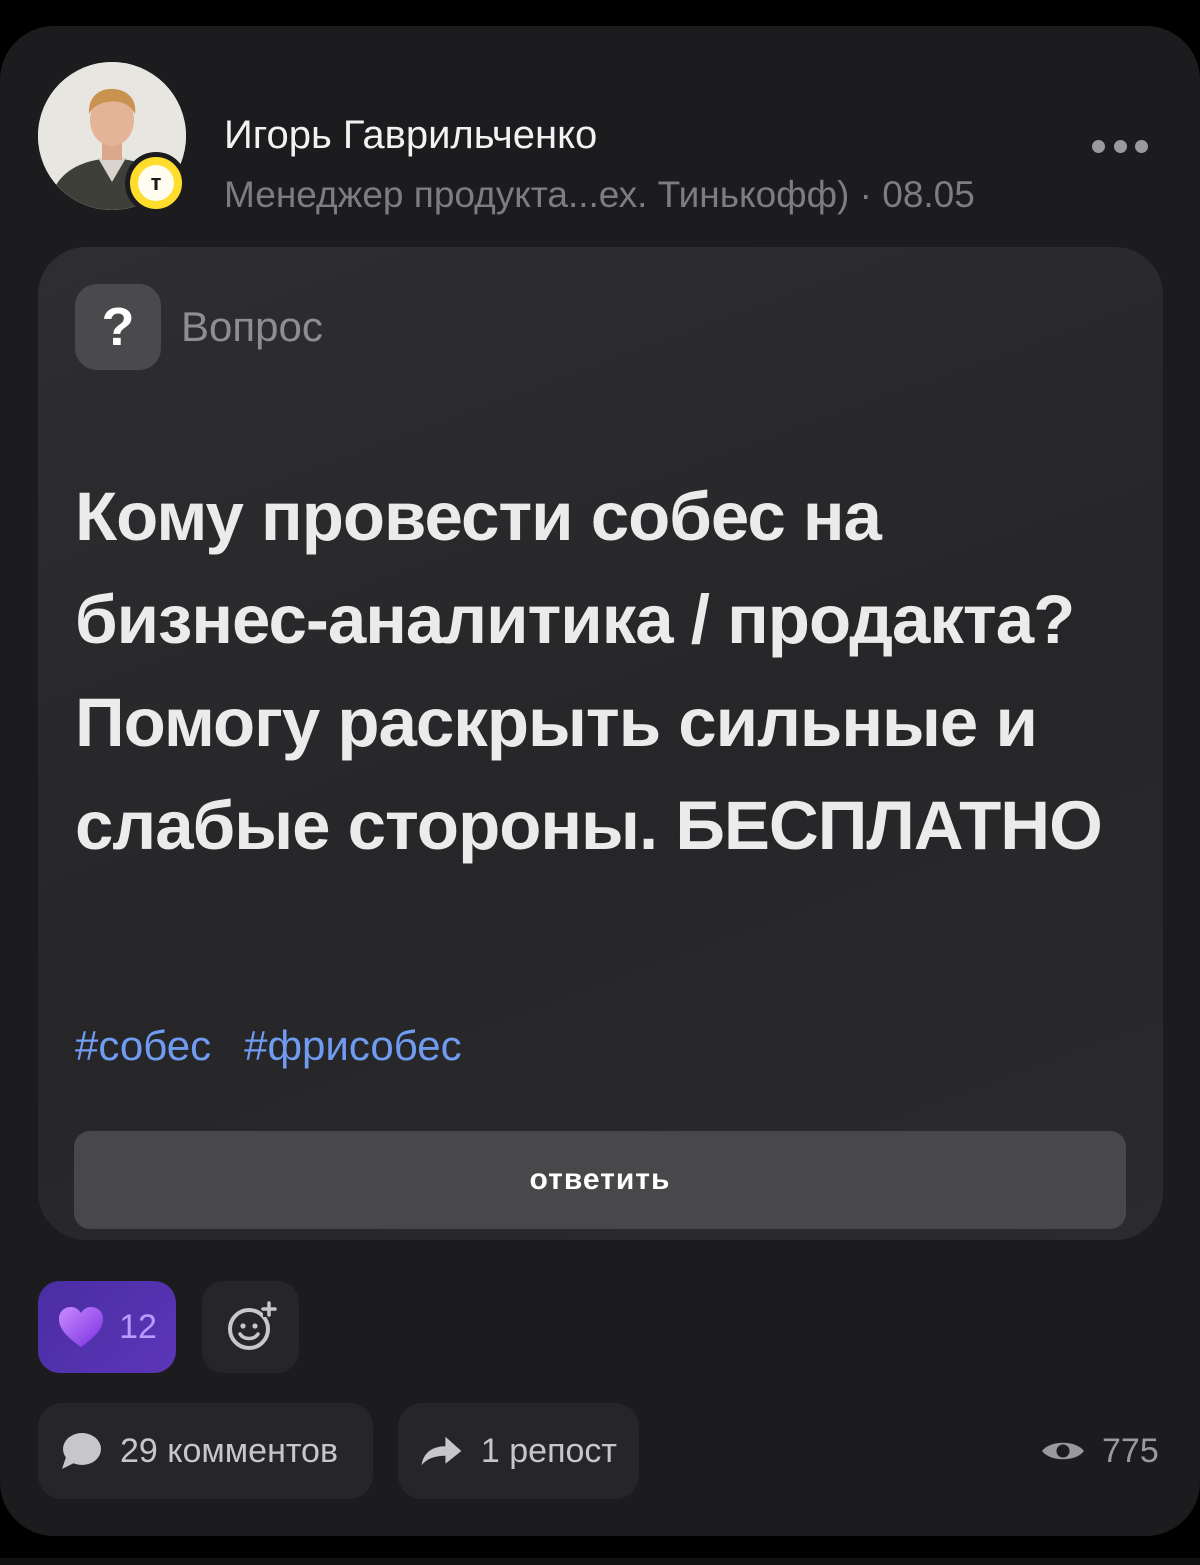  What do you see at coordinates (81, 1451) in the screenshot?
I see `comment-icon` at bounding box center [81, 1451].